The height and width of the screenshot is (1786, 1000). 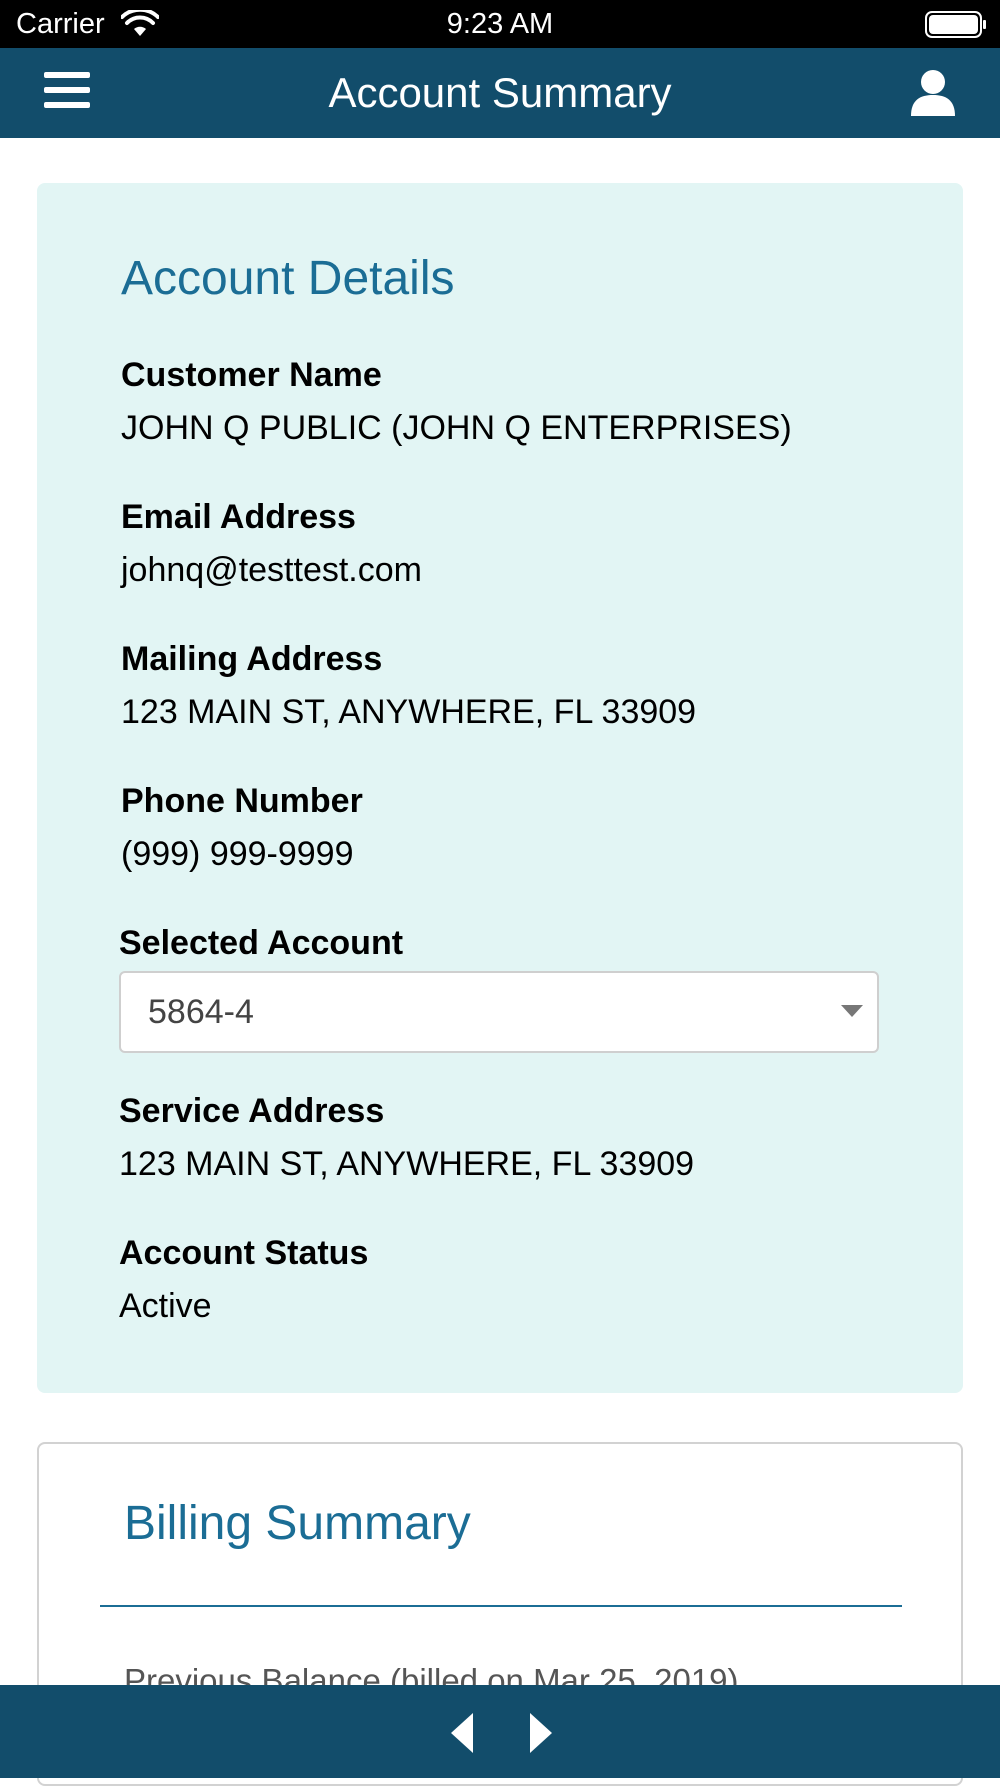 I want to click on billing-summary-title: Billing Summary, so click(x=297, y=1523).